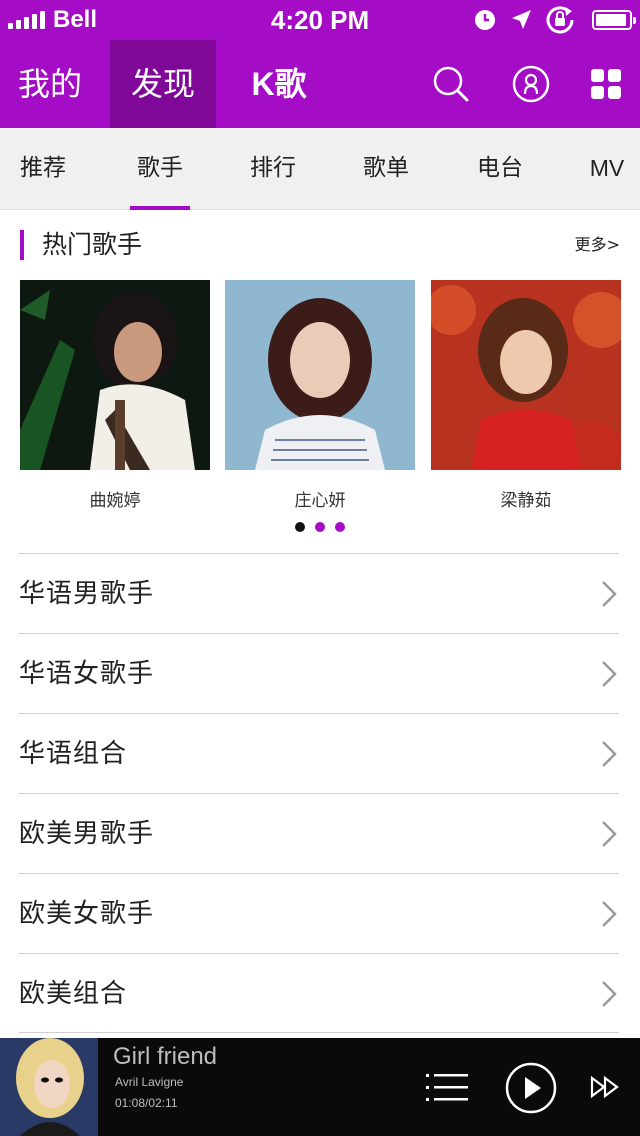  I want to click on tab-singers: 歌手, so click(160, 169).